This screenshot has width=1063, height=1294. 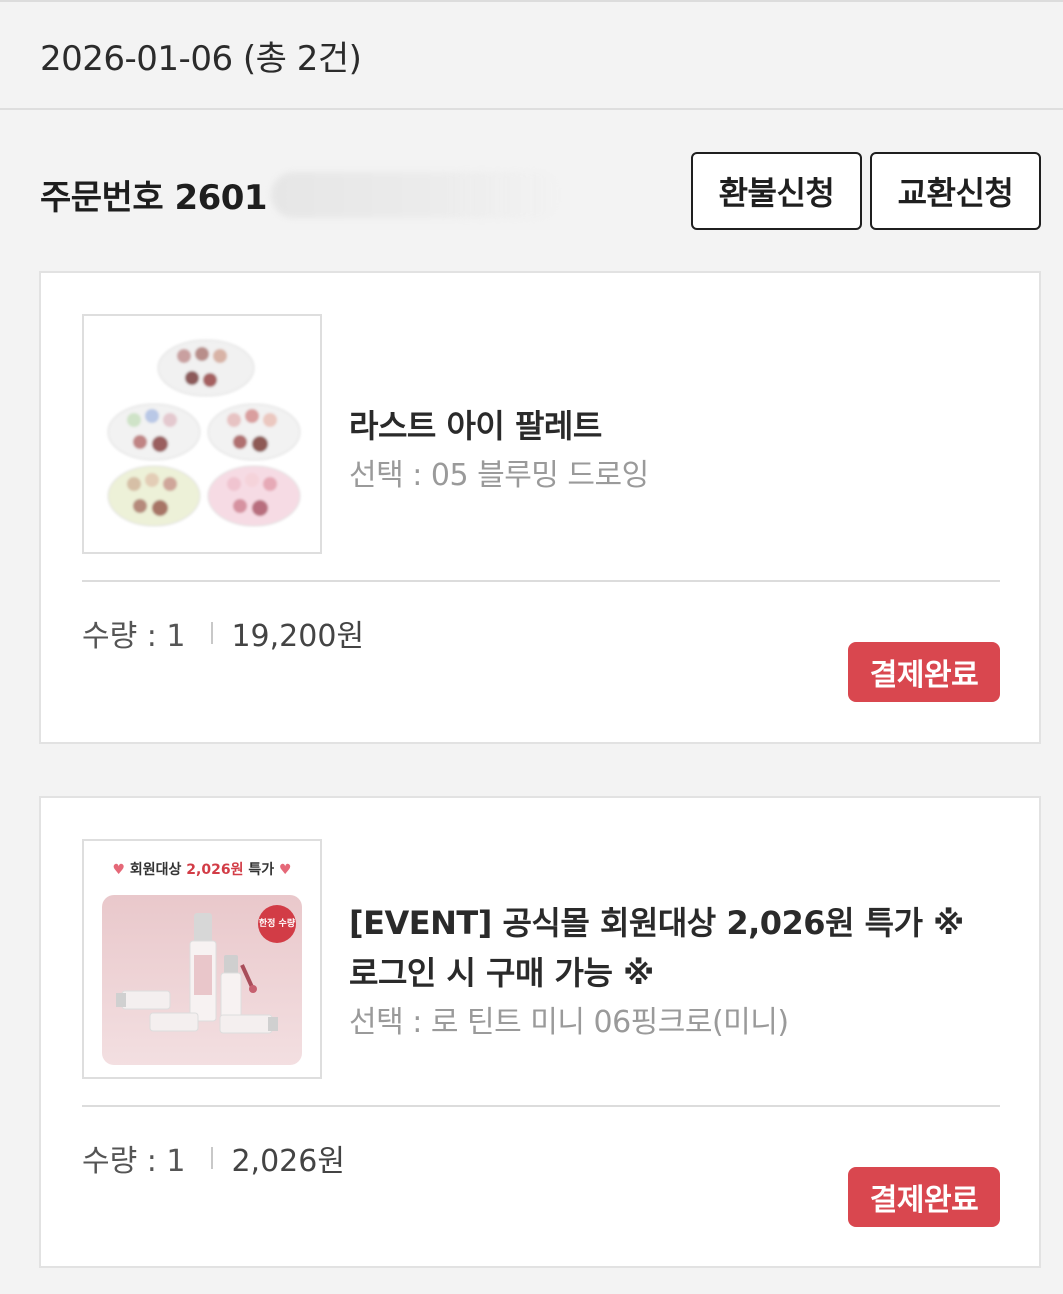 What do you see at coordinates (776, 191) in the screenshot?
I see `refund-request-button: 환불신청` at bounding box center [776, 191].